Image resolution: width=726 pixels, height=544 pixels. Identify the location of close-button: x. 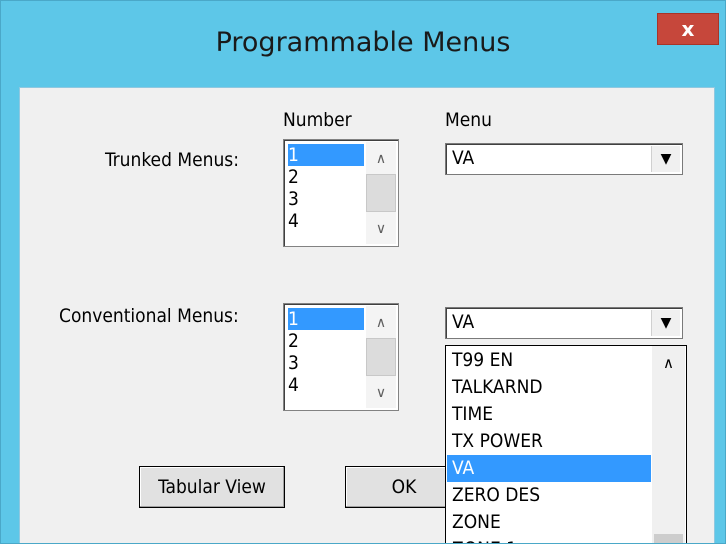
(688, 29).